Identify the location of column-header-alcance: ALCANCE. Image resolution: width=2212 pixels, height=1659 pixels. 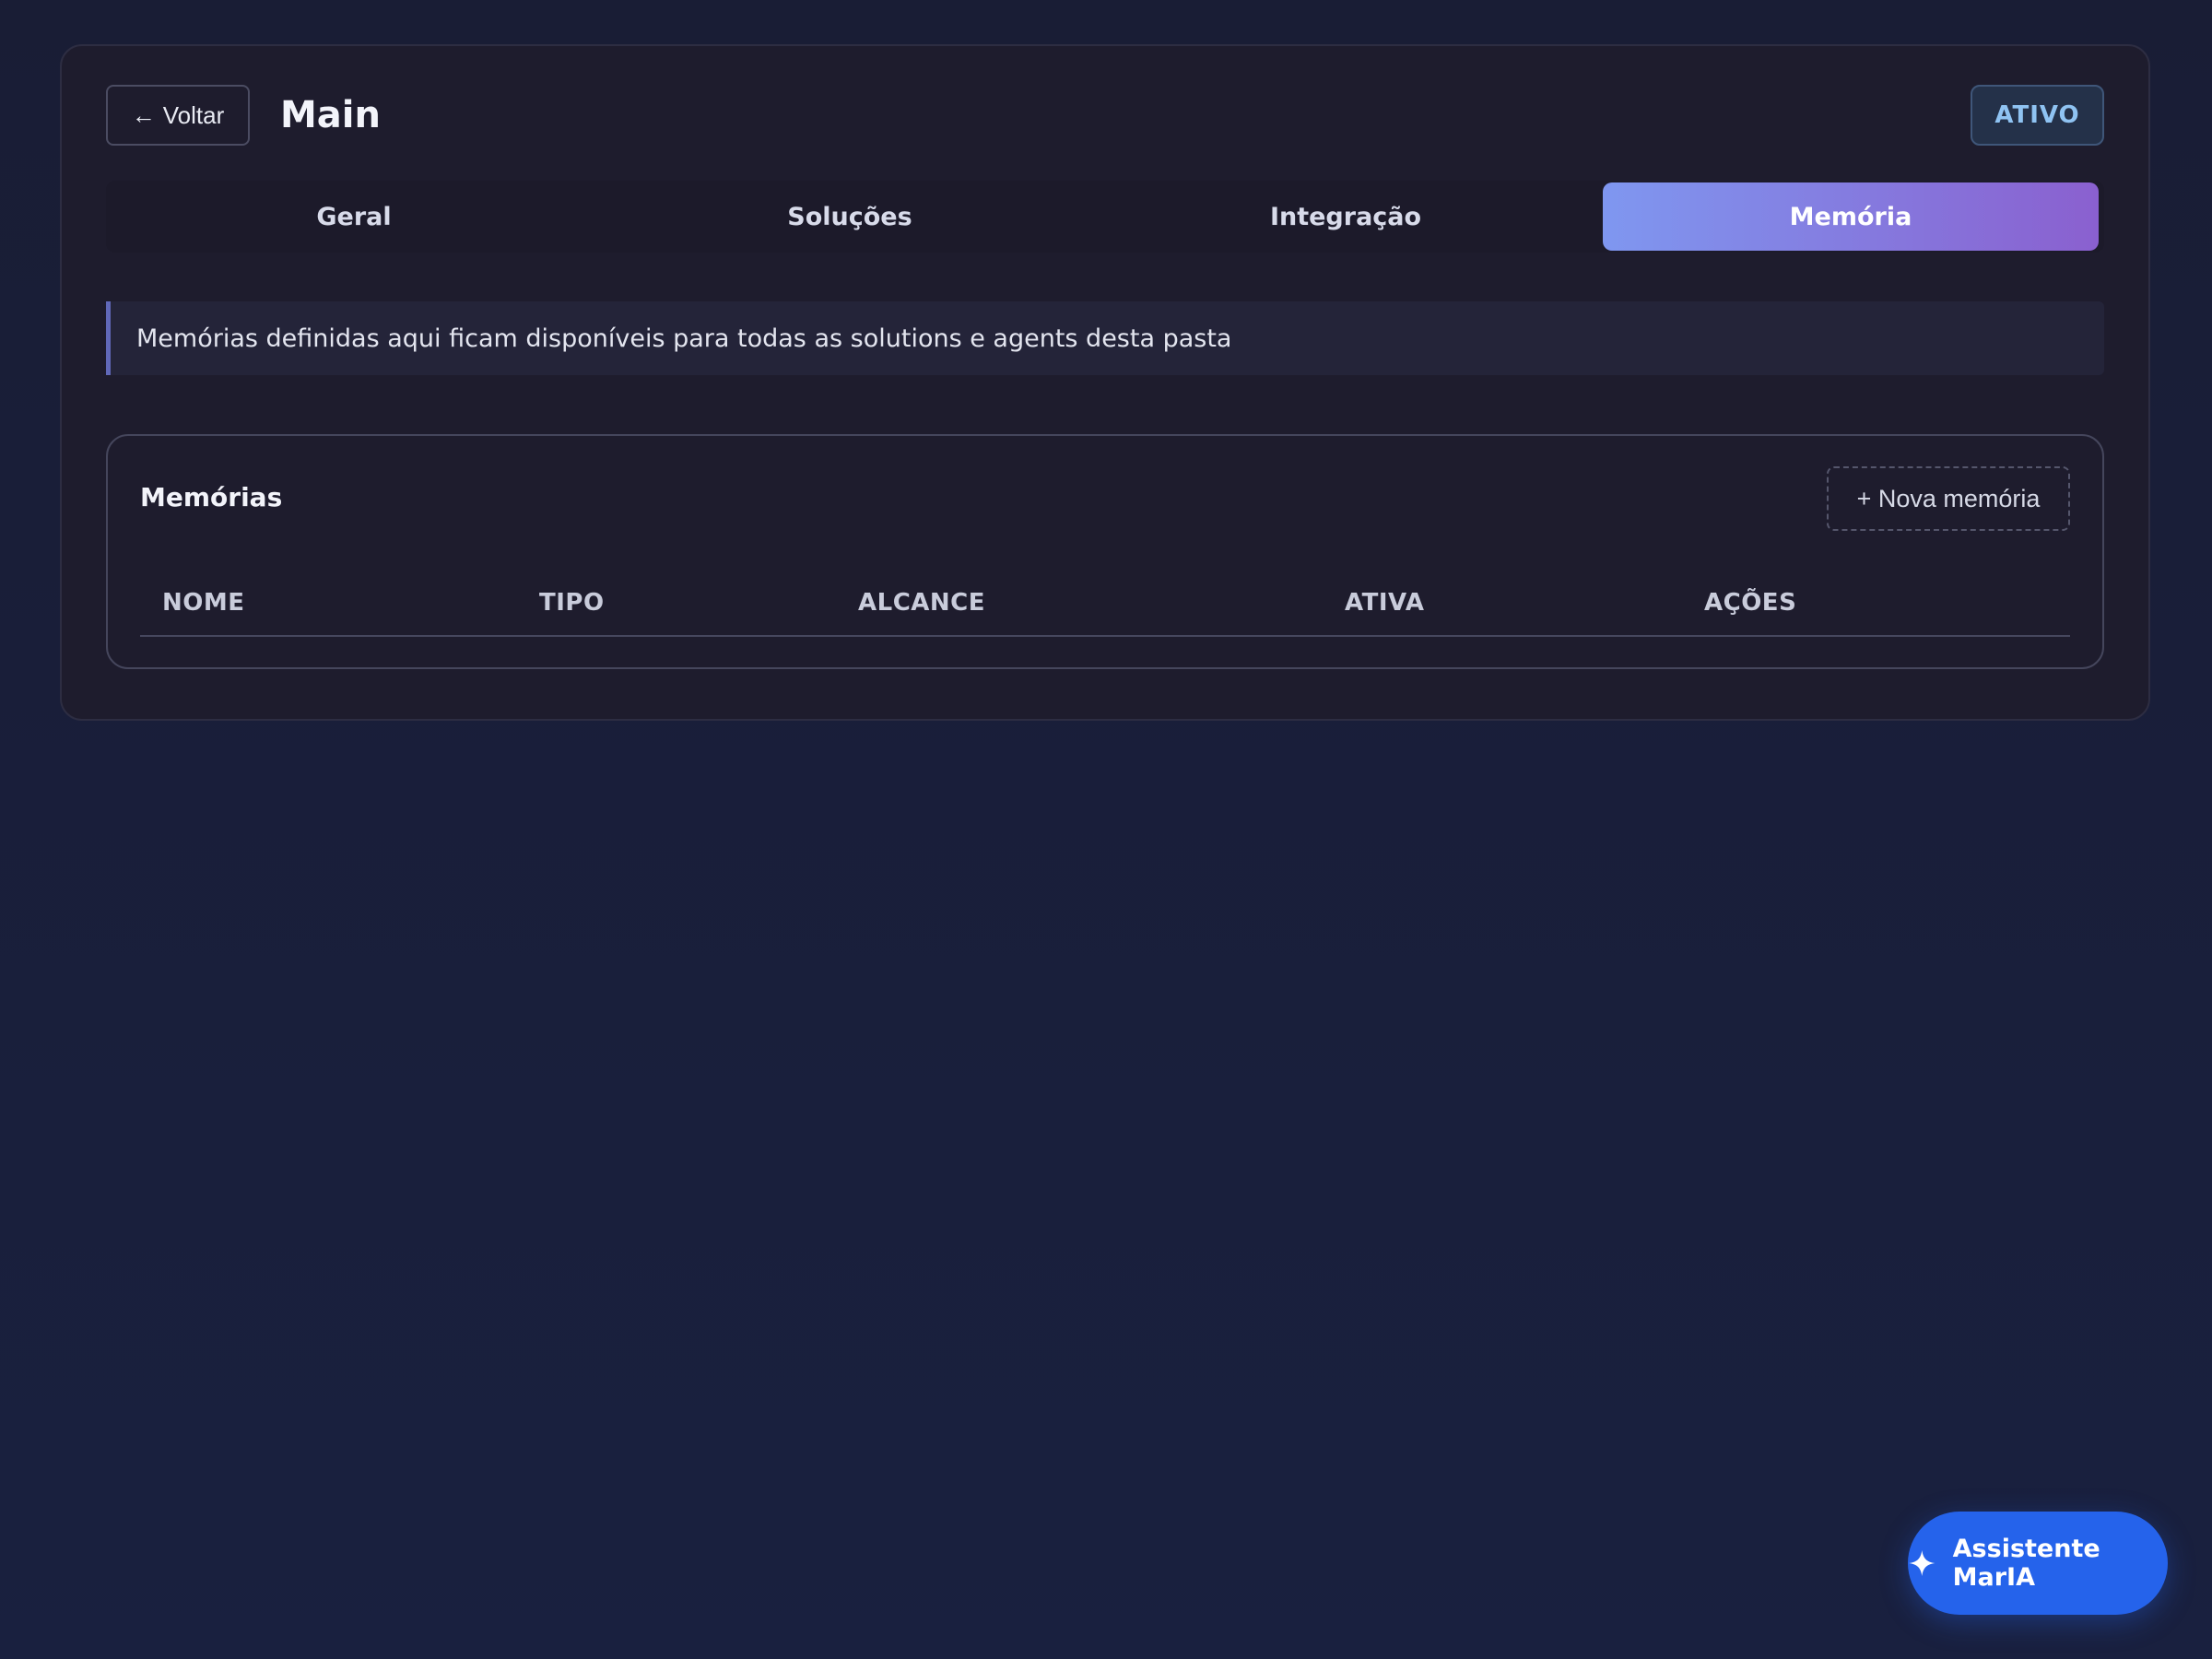
(921, 602).